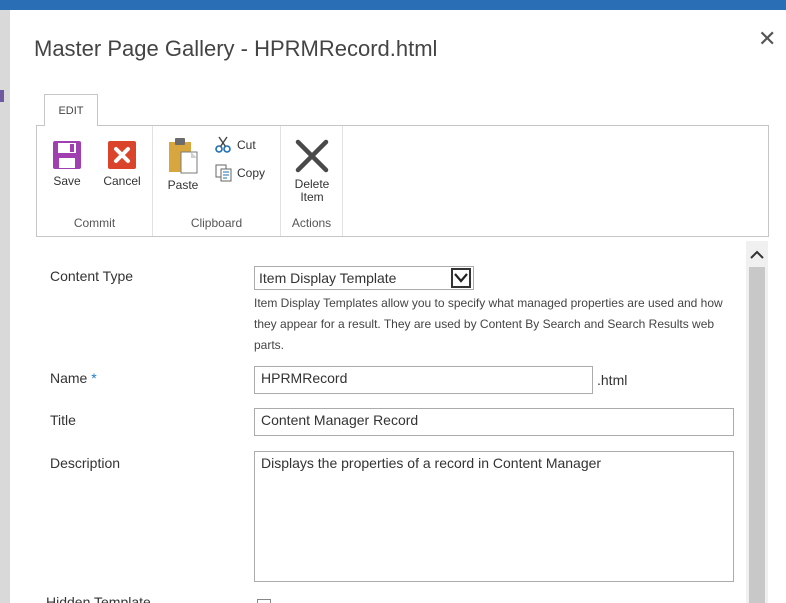  I want to click on paste-icon, so click(183, 156).